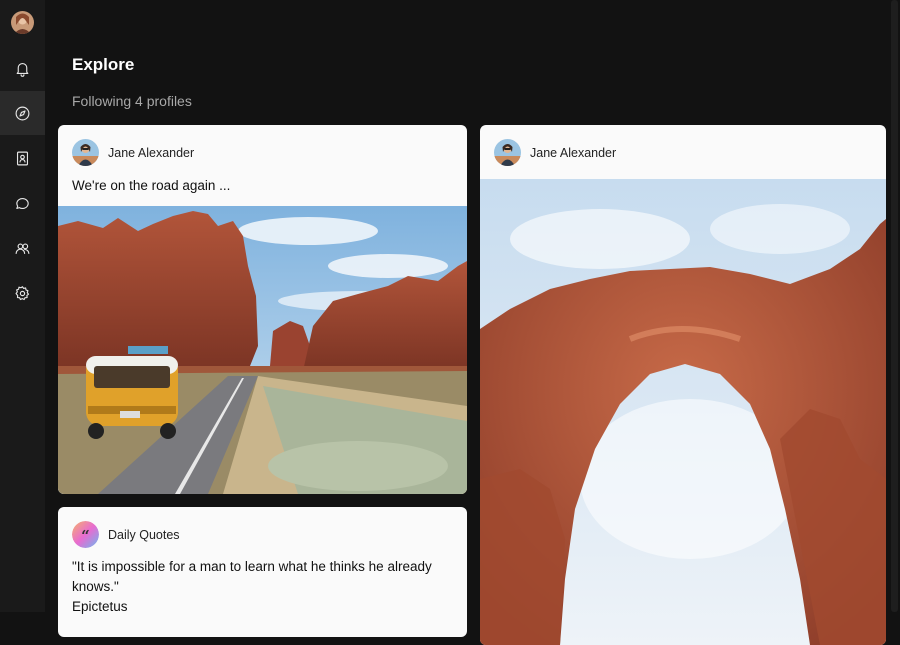 The height and width of the screenshot is (645, 900). Describe the element at coordinates (100, 606) in the screenshot. I see `quote-attribution: Epictetus` at that location.